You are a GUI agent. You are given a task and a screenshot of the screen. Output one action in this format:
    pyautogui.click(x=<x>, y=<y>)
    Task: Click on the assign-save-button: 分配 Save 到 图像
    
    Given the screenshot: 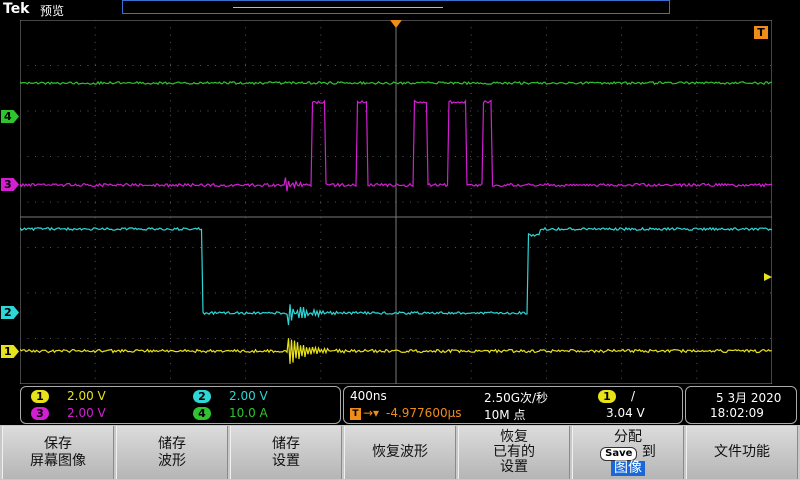 What is the action you would take?
    pyautogui.click(x=628, y=452)
    